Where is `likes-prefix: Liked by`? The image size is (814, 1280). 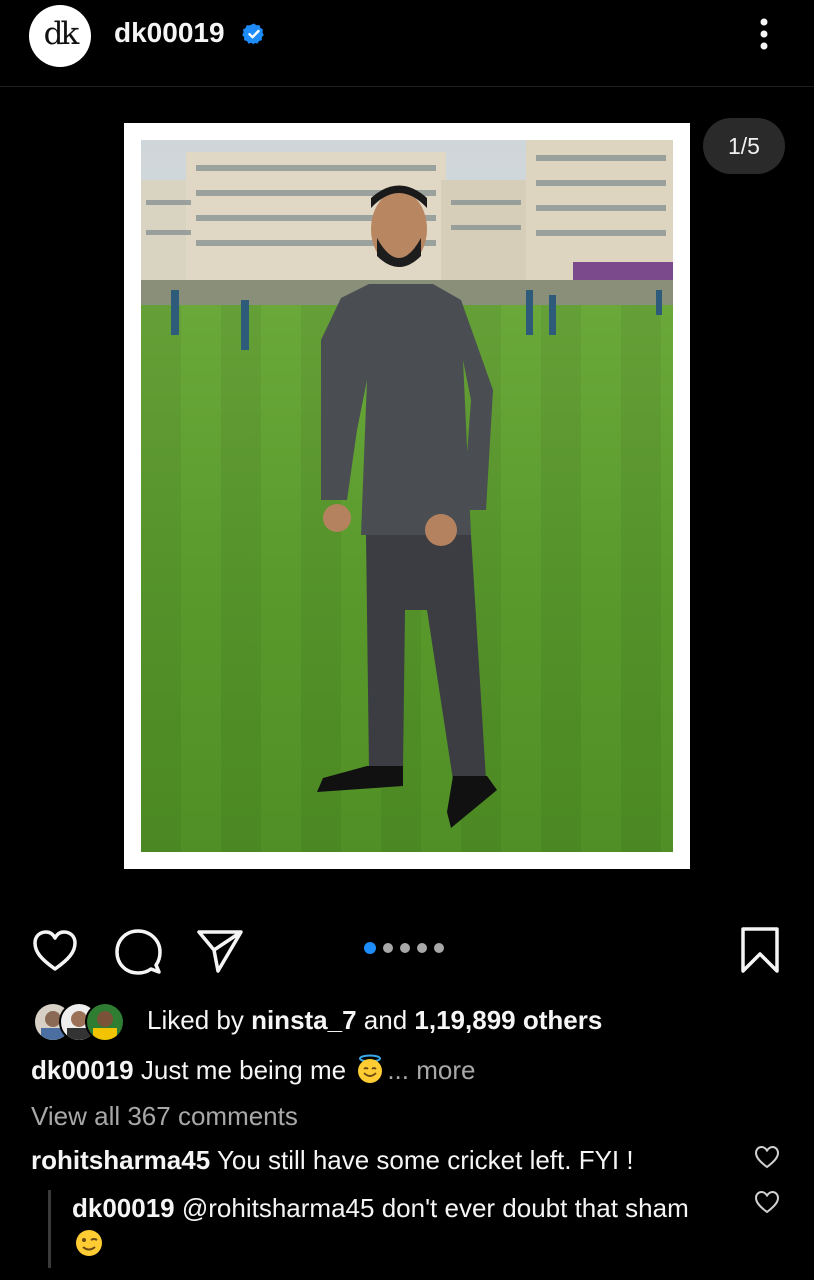
likes-prefix: Liked by is located at coordinates (199, 1020).